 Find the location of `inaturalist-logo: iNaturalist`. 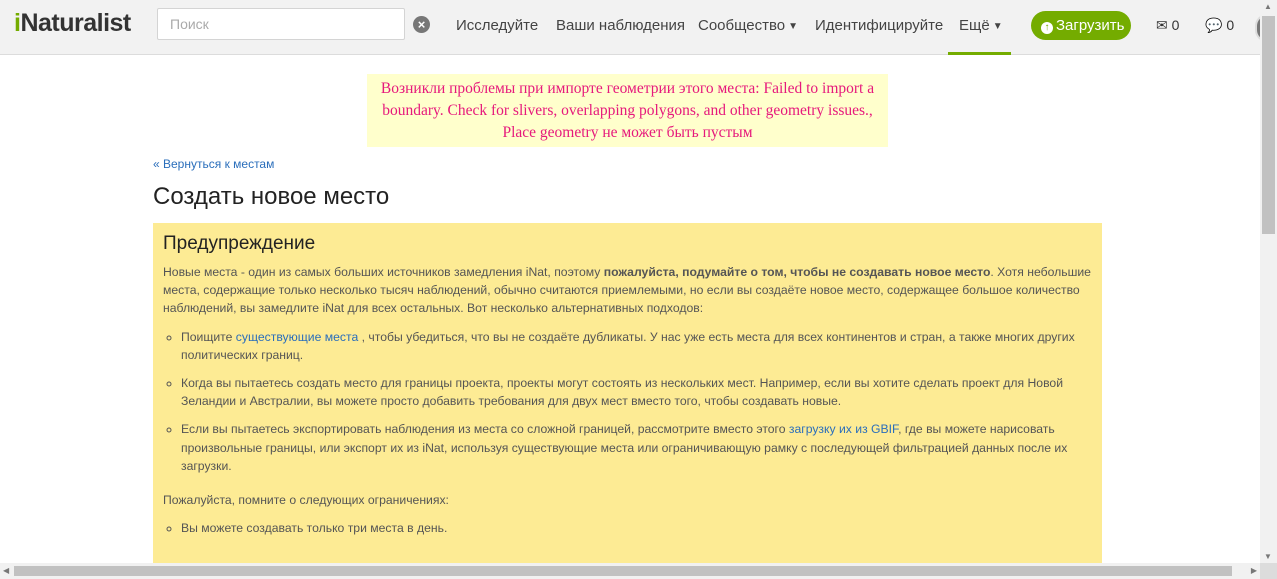

inaturalist-logo: iNaturalist is located at coordinates (72, 23).